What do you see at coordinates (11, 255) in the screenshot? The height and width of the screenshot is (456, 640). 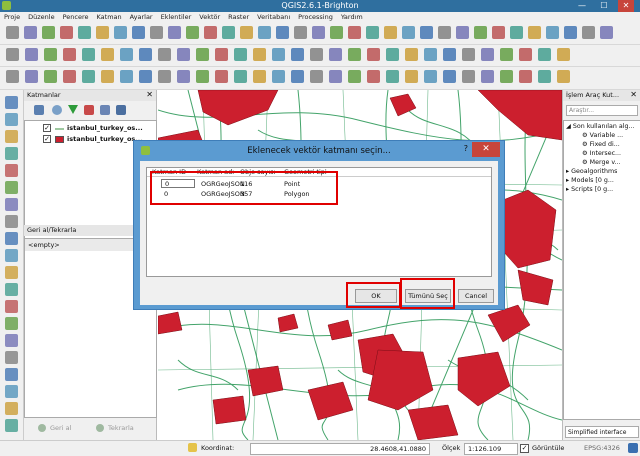 I see `add-delimited-icon` at bounding box center [11, 255].